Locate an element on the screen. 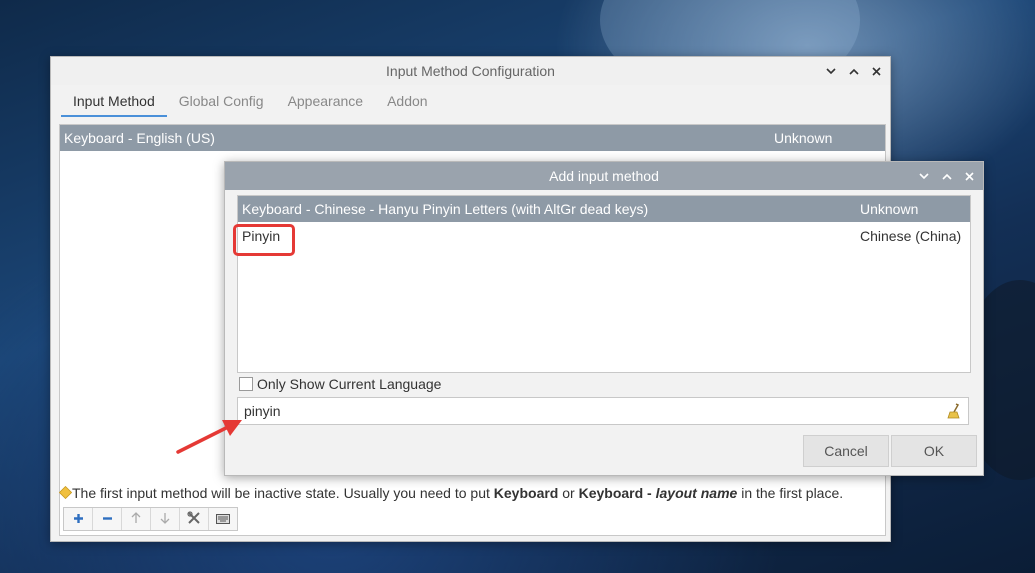  configure-button is located at coordinates (194, 519).